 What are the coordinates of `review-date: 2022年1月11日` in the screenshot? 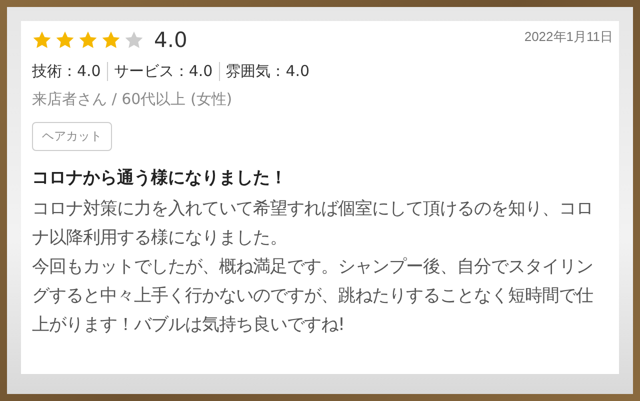 It's located at (568, 37).